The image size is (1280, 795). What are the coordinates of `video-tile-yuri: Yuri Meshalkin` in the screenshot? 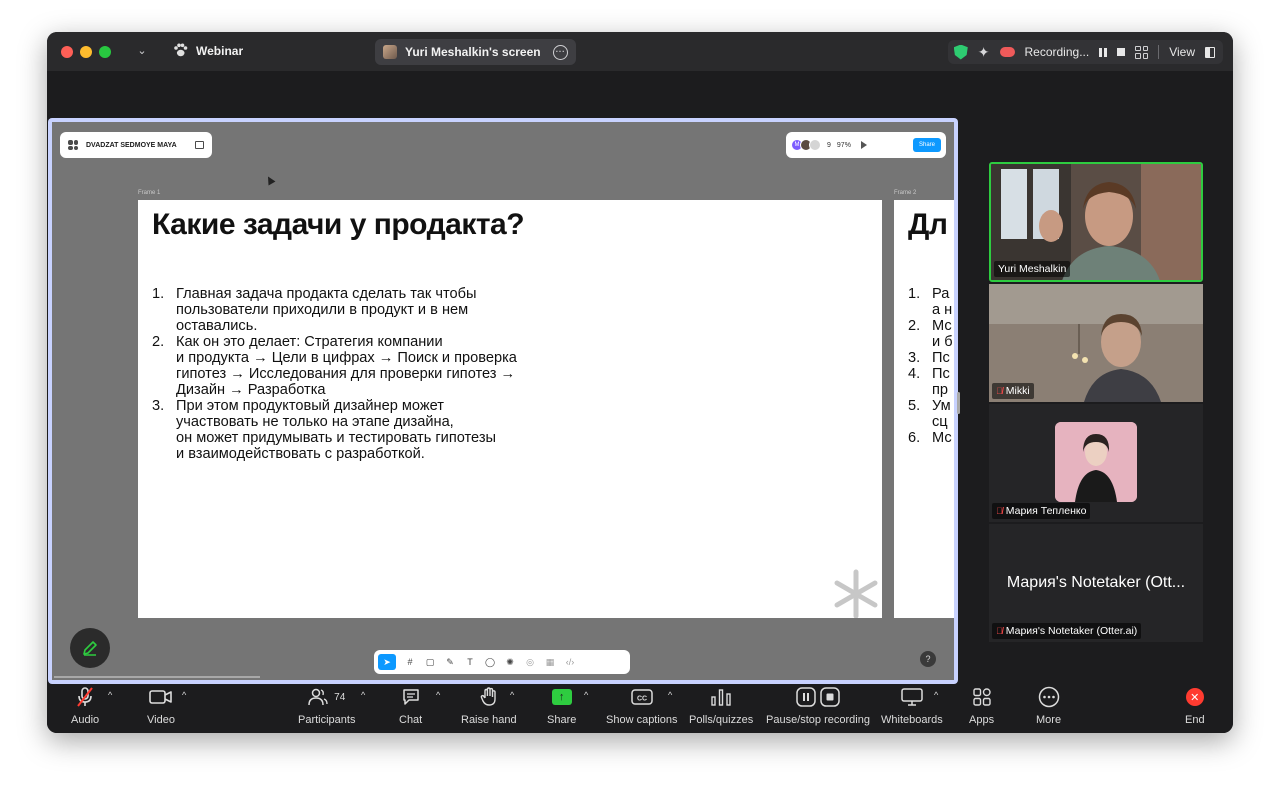 It's located at (1096, 222).